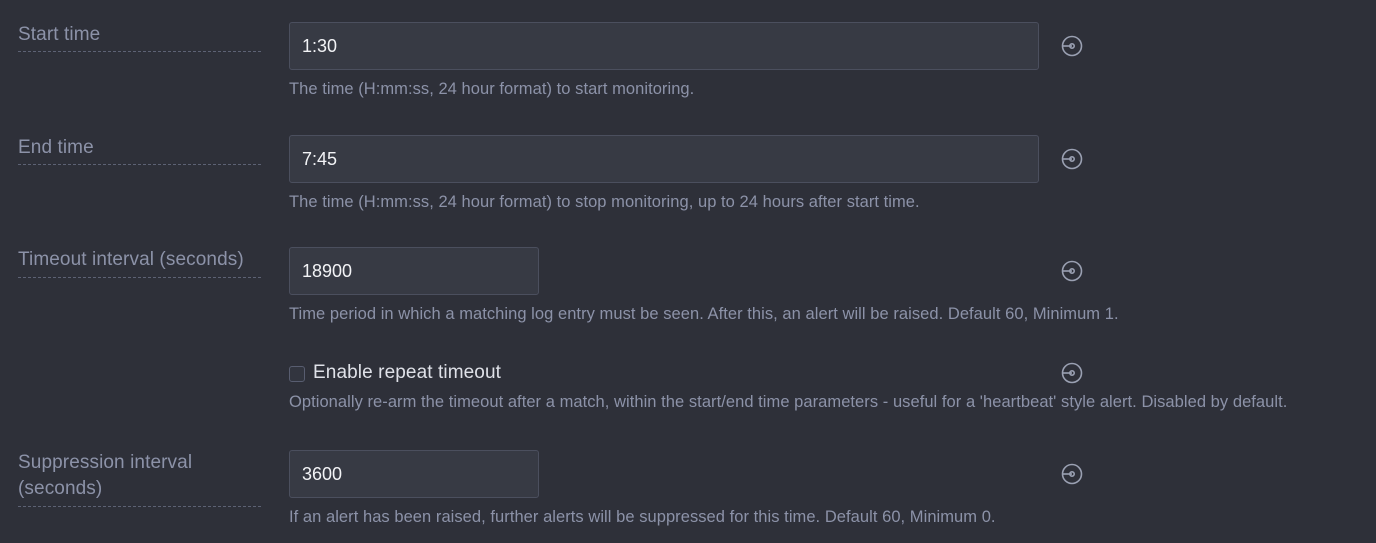 The width and height of the screenshot is (1376, 543). I want to click on target-info-icon-enable-repeat-timeout, so click(1072, 373).